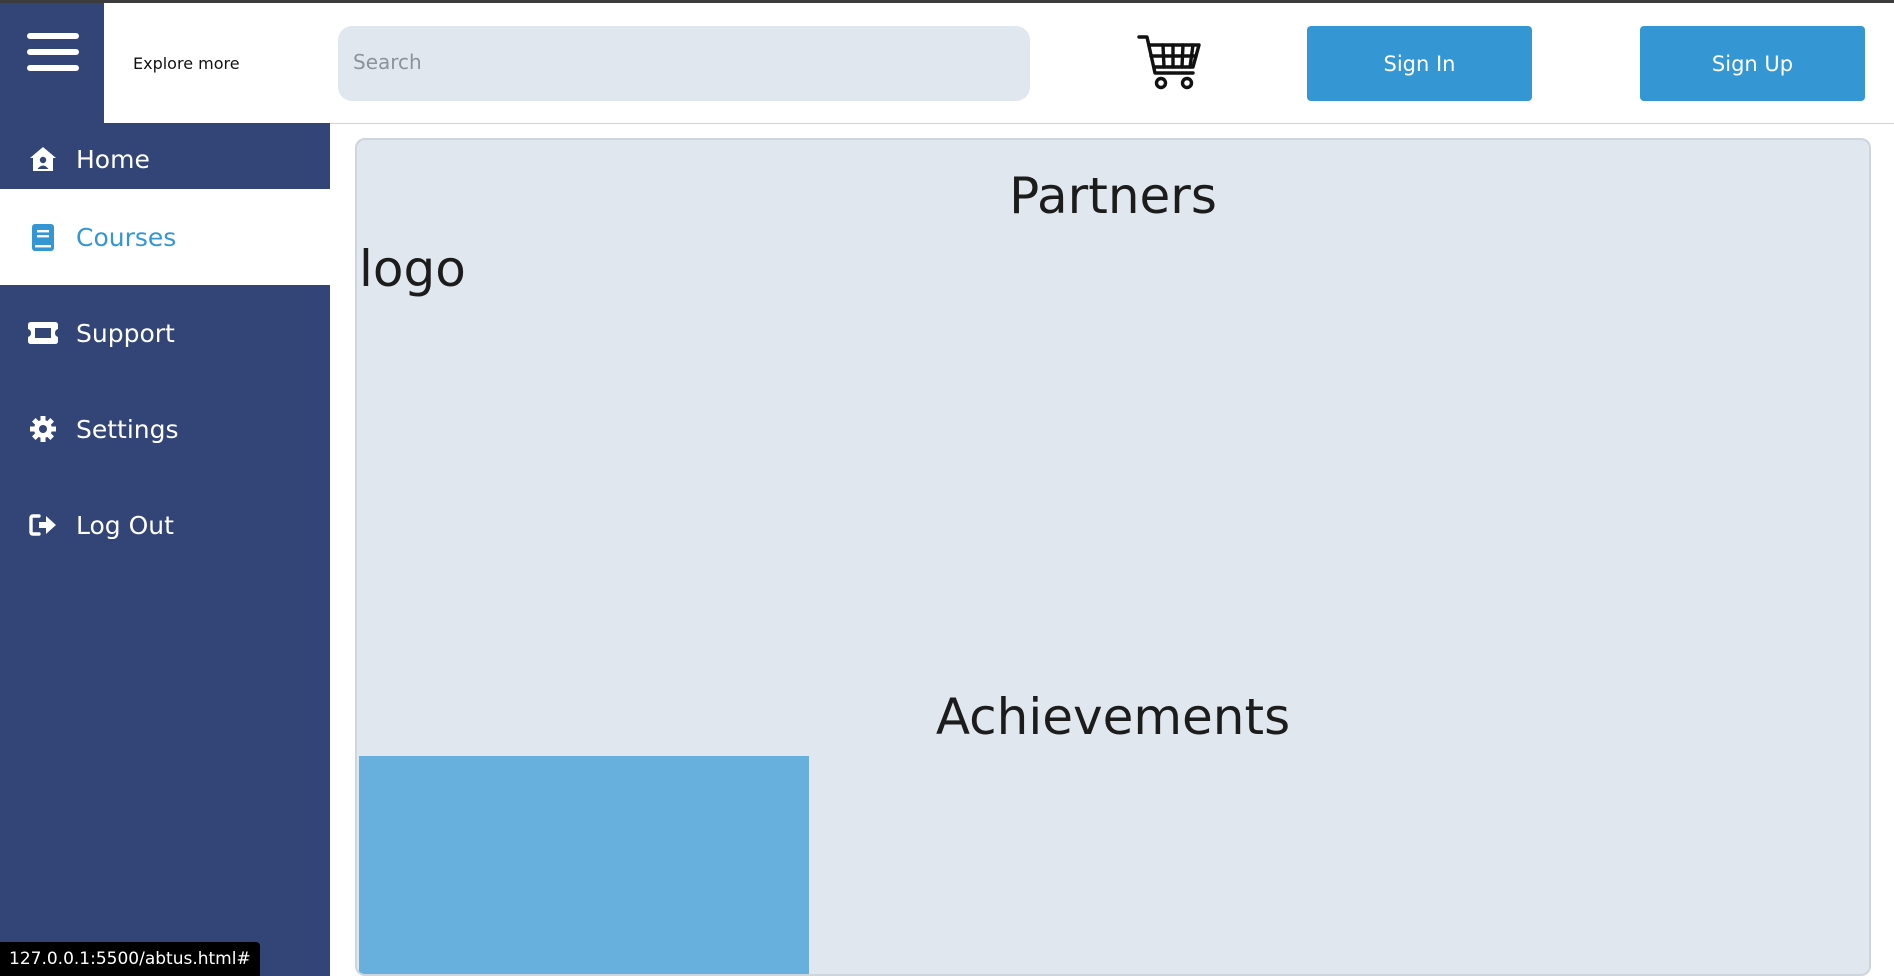  I want to click on sidebar-item-logout: Log Out, so click(165, 525).